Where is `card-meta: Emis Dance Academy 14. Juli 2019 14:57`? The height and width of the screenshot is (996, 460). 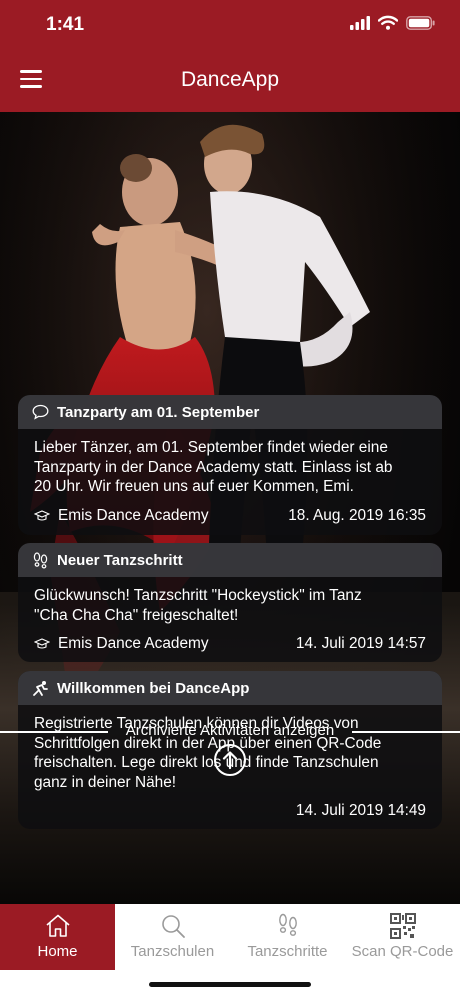
card-meta: Emis Dance Academy 14. Juli 2019 14:57 is located at coordinates (230, 639).